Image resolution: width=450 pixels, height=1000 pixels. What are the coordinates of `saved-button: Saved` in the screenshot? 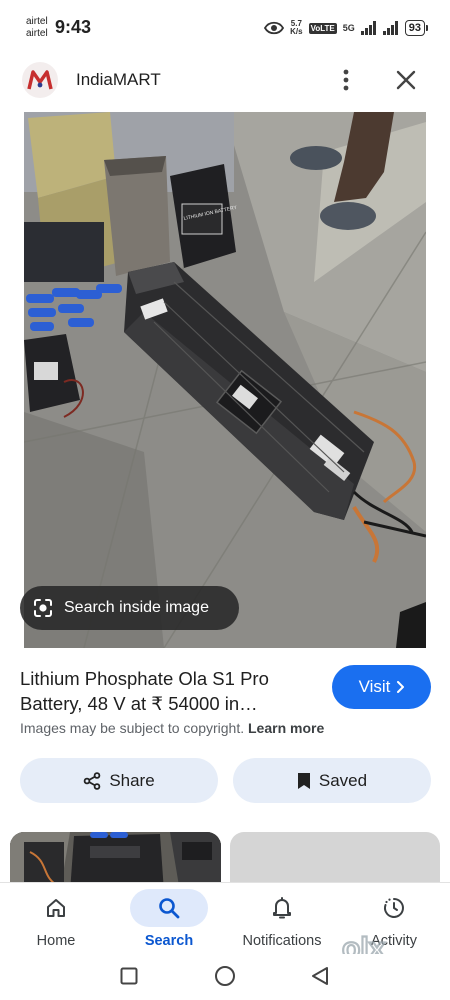 It's located at (332, 780).